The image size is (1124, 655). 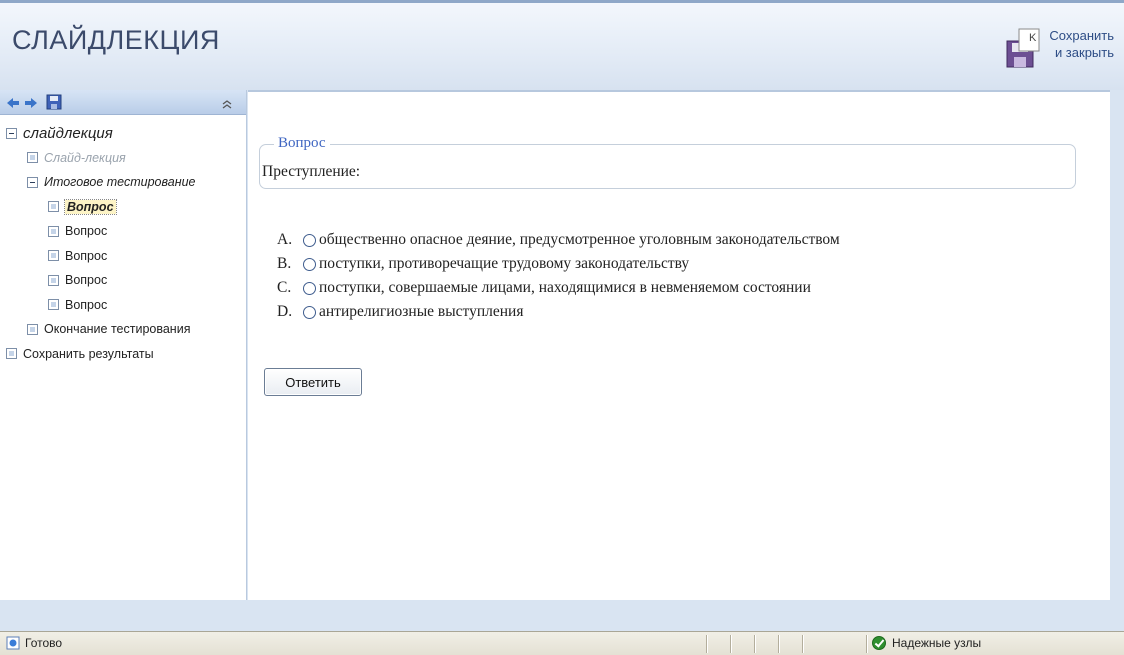 What do you see at coordinates (313, 382) in the screenshot?
I see `submit-answer-button: Ответить` at bounding box center [313, 382].